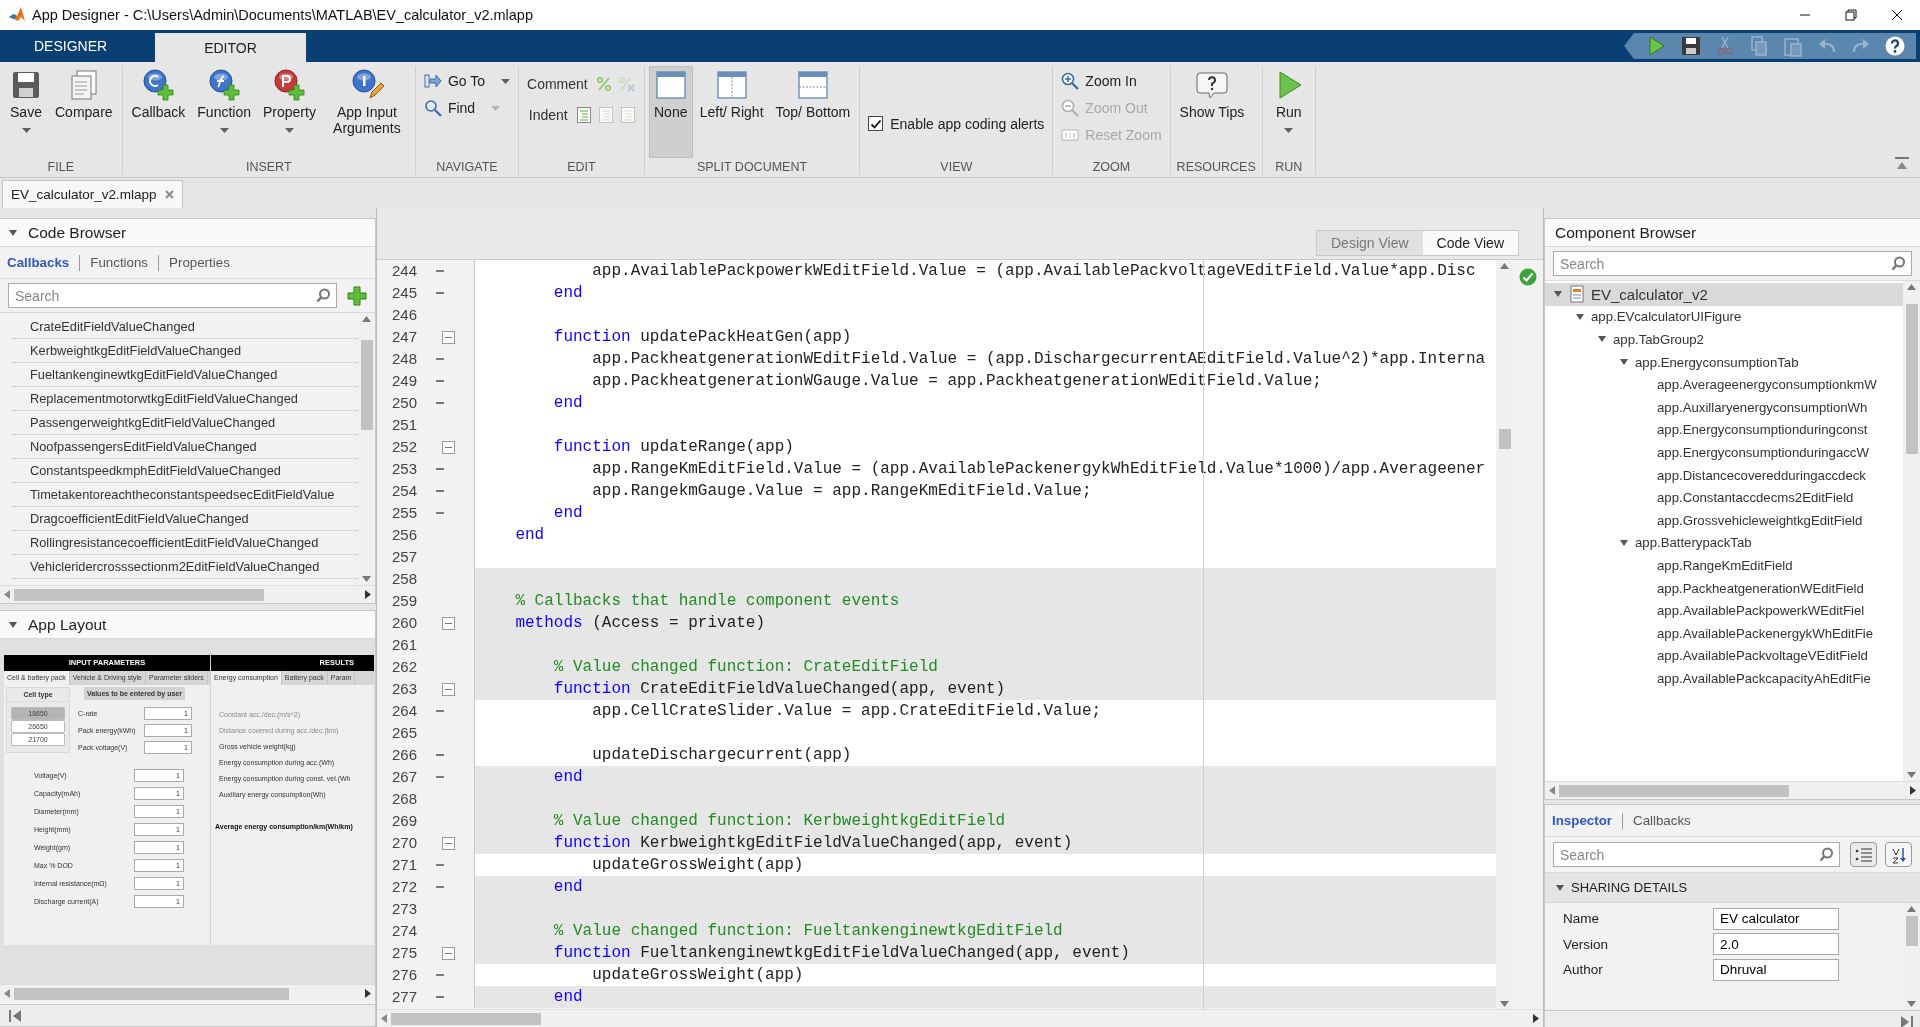  I want to click on panel-tab: Inspector, so click(1582, 820).